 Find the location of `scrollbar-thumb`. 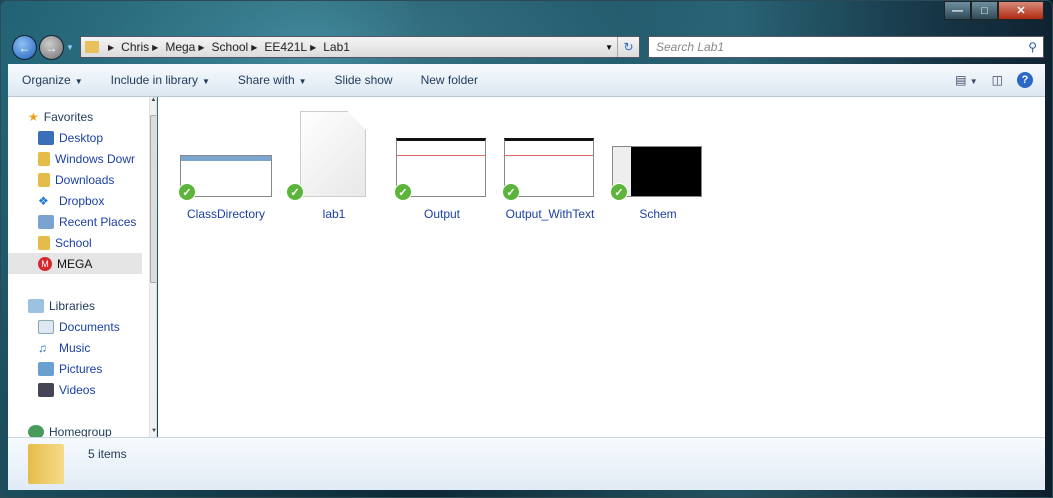

scrollbar-thumb is located at coordinates (153, 199).